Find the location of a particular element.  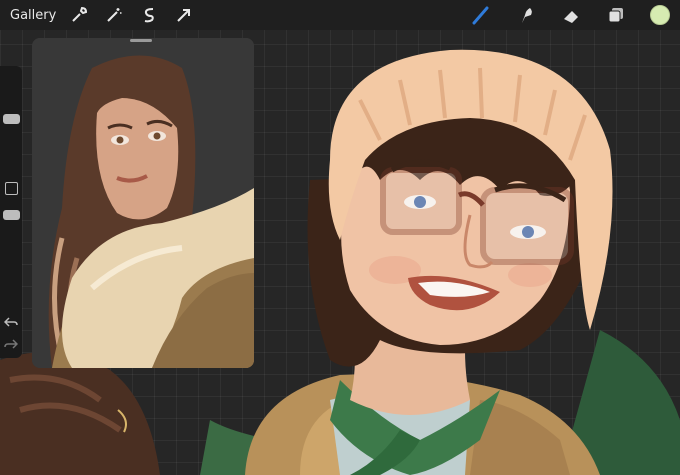

redo-button is located at coordinates (11, 345).